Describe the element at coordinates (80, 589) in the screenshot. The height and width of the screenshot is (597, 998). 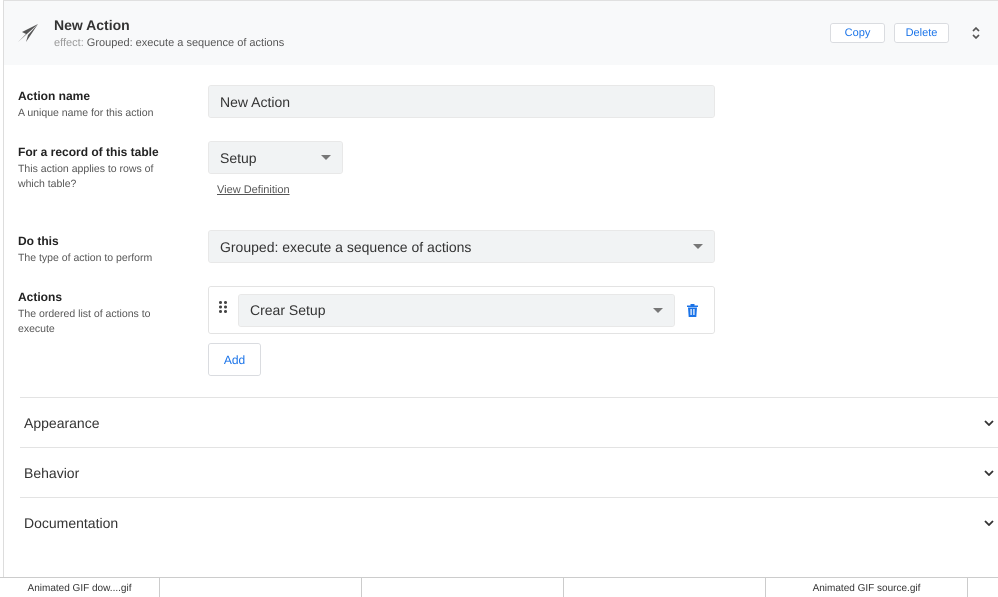
I see `file-name: Animated GIF dow....gif` at that location.